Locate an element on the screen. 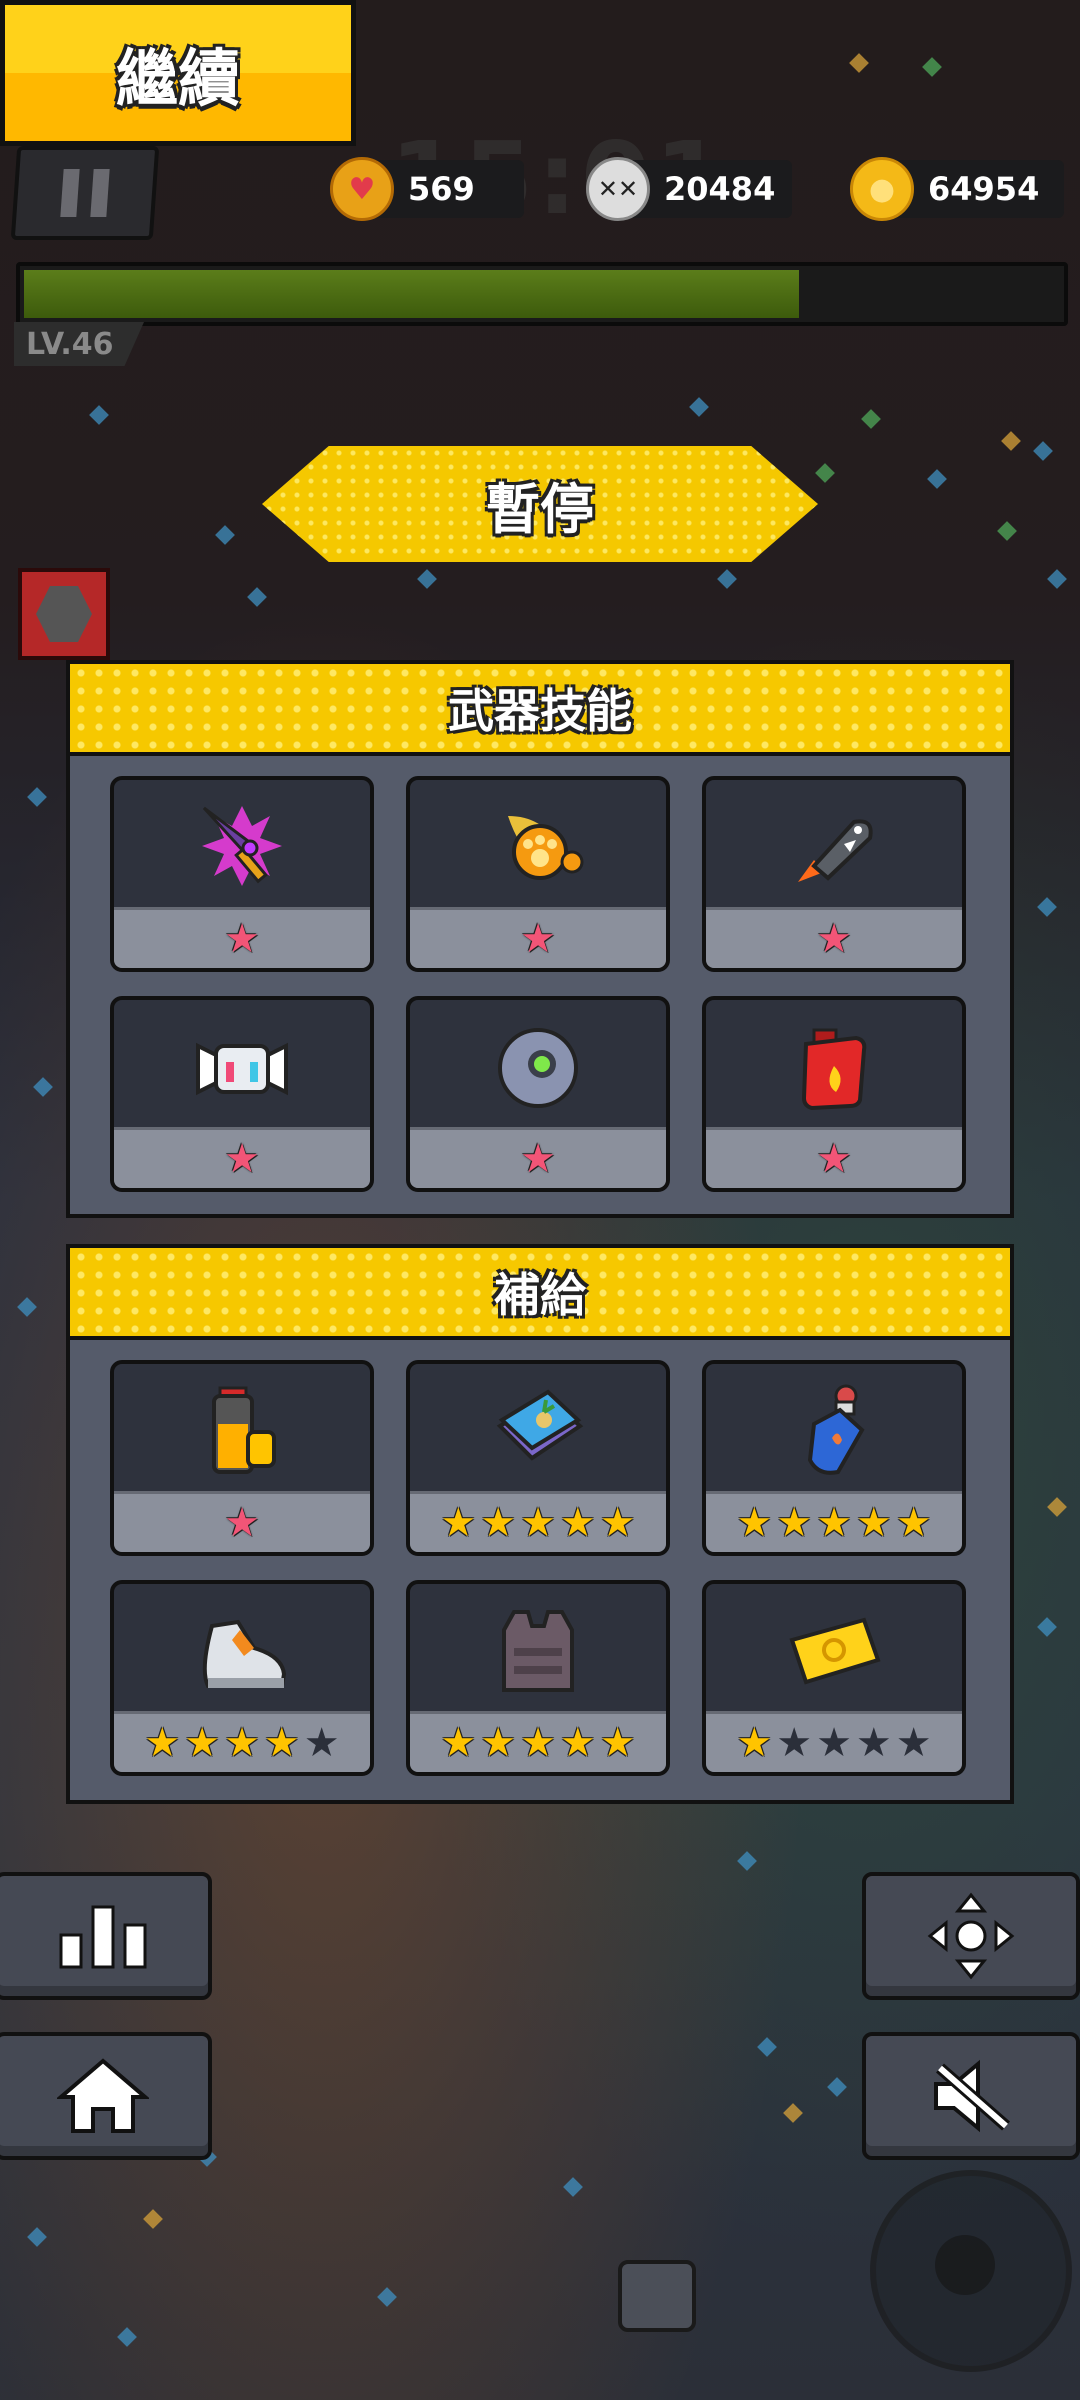 This screenshot has width=1080, height=2400. move-arrows-icon is located at coordinates (971, 1936).